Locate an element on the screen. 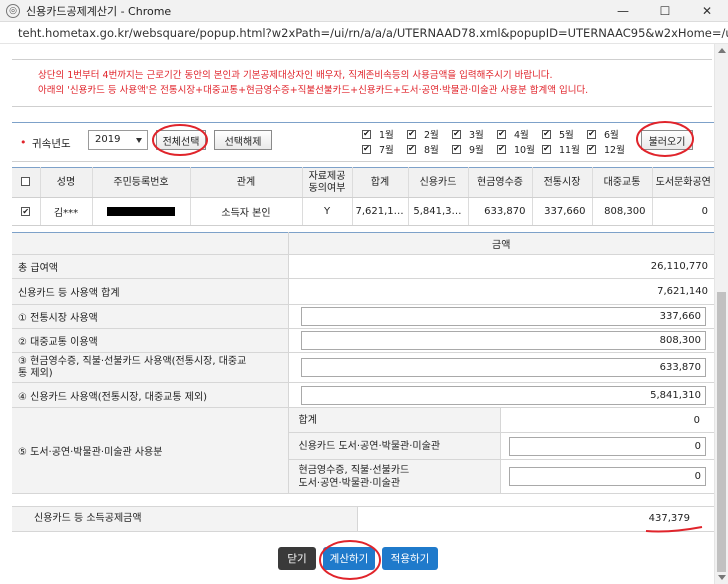 The image size is (728, 584). month-checkbox-8: ✔ 8월 is located at coordinates (427, 149).